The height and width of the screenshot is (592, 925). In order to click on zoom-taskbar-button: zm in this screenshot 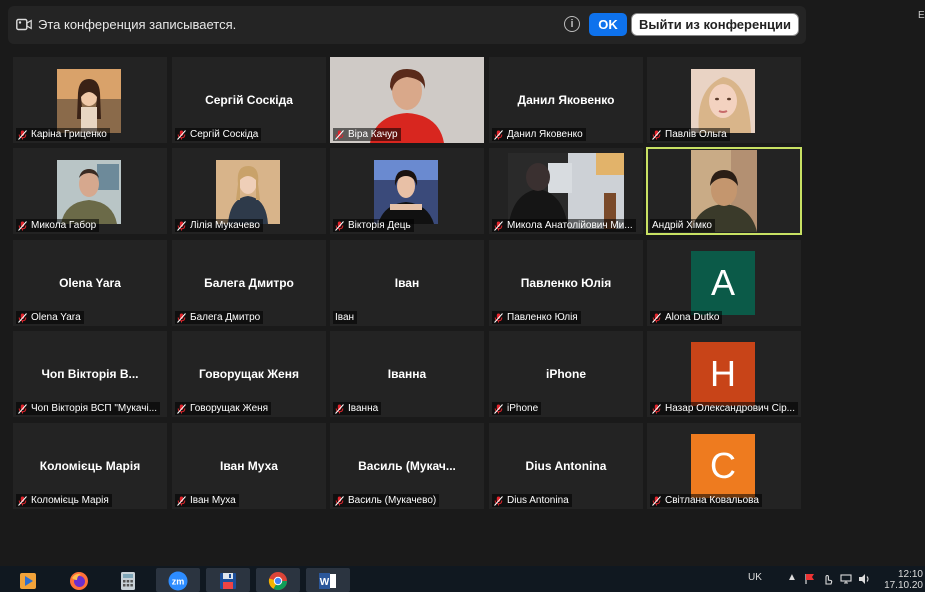, I will do `click(178, 580)`.